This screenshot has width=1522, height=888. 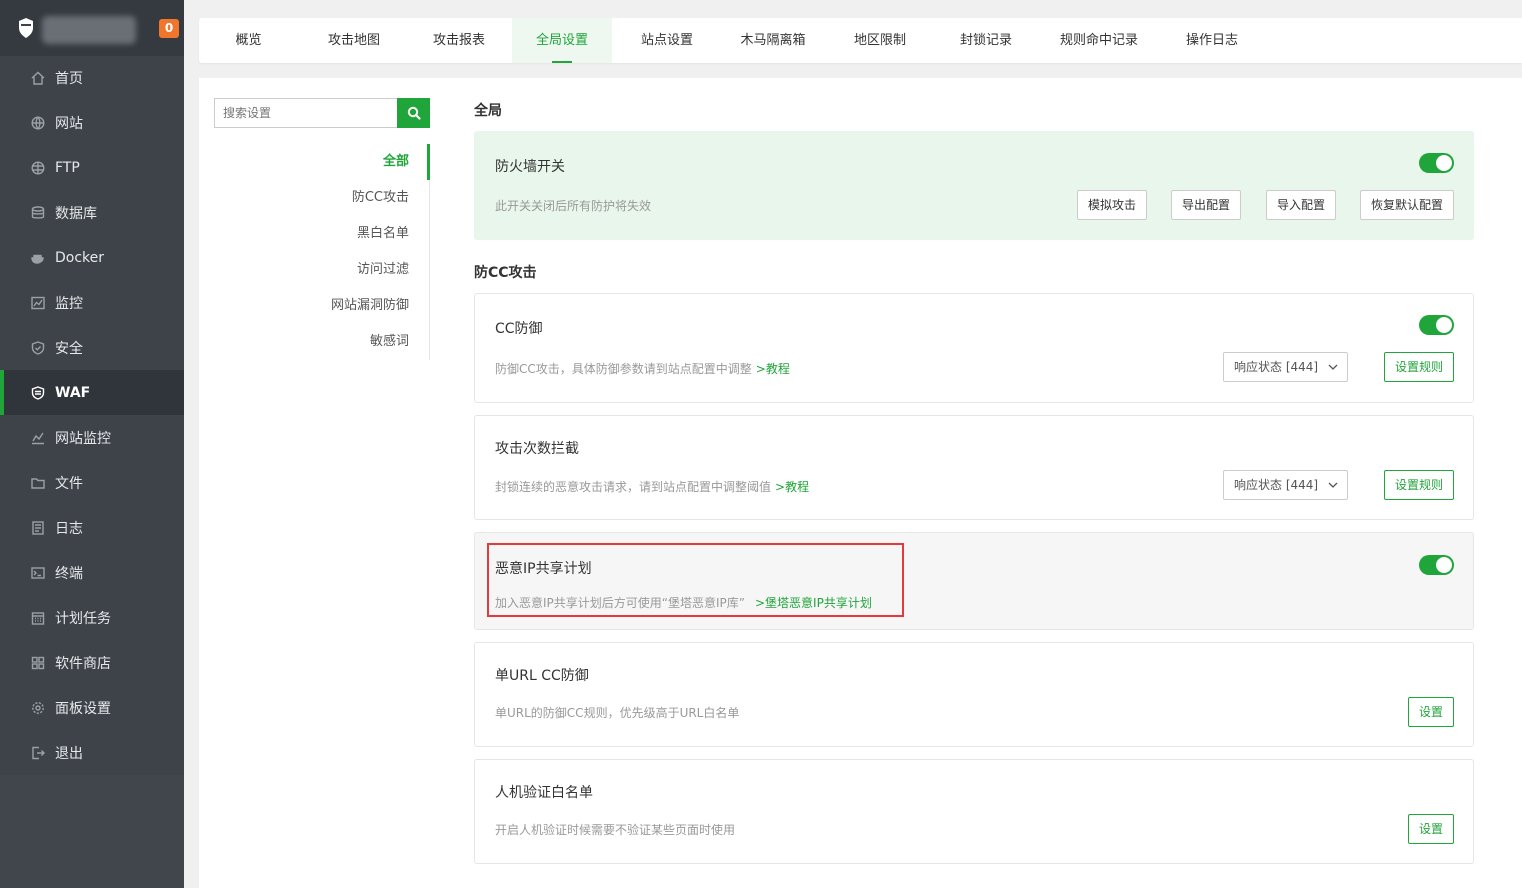 I want to click on sidebar-item-label: 网站, so click(x=69, y=123).